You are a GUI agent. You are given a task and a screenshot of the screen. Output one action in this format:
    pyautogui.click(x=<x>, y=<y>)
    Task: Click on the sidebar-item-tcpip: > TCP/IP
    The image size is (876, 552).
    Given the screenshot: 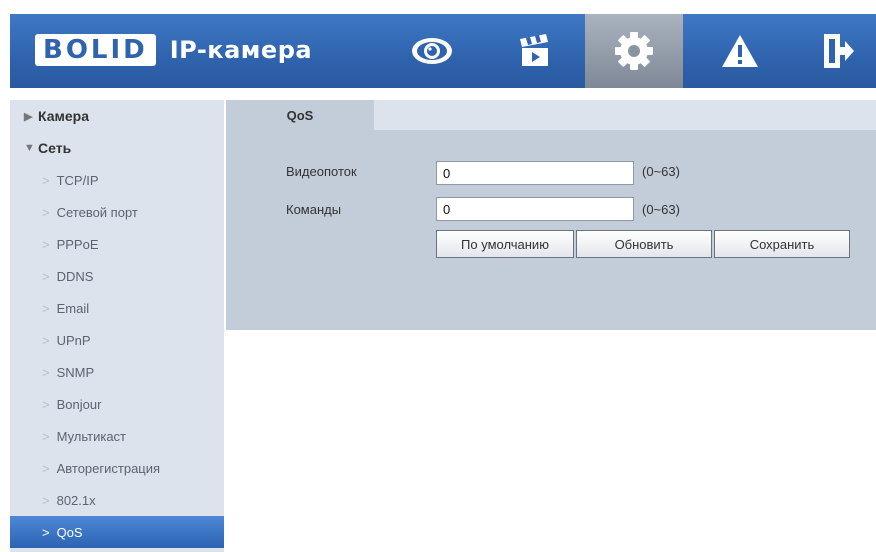 What is the action you would take?
    pyautogui.click(x=117, y=180)
    